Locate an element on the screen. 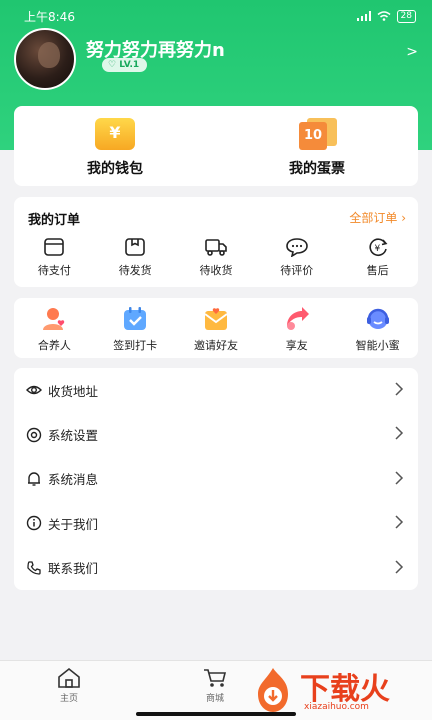 The width and height of the screenshot is (432, 720). watermark: 下载火 xiazaihuo.com is located at coordinates (336, 690).